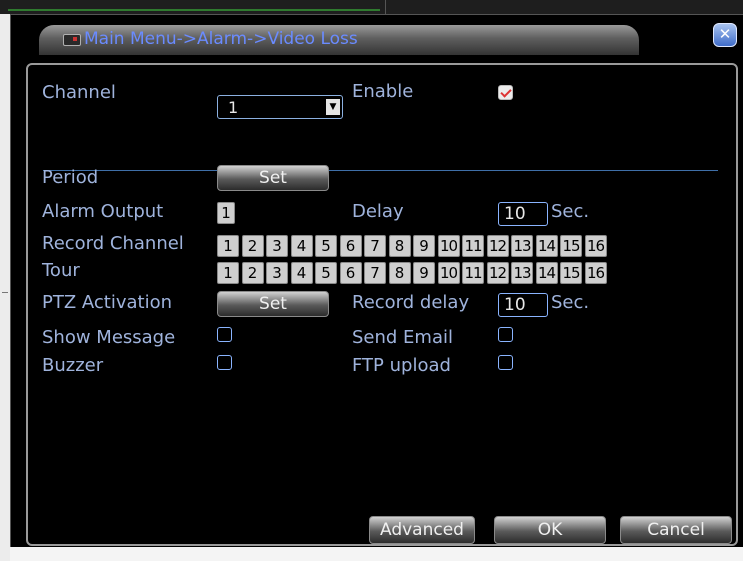 Image resolution: width=743 pixels, height=561 pixels. Describe the element at coordinates (233, 107) in the screenshot. I see `channel-value: 1` at that location.